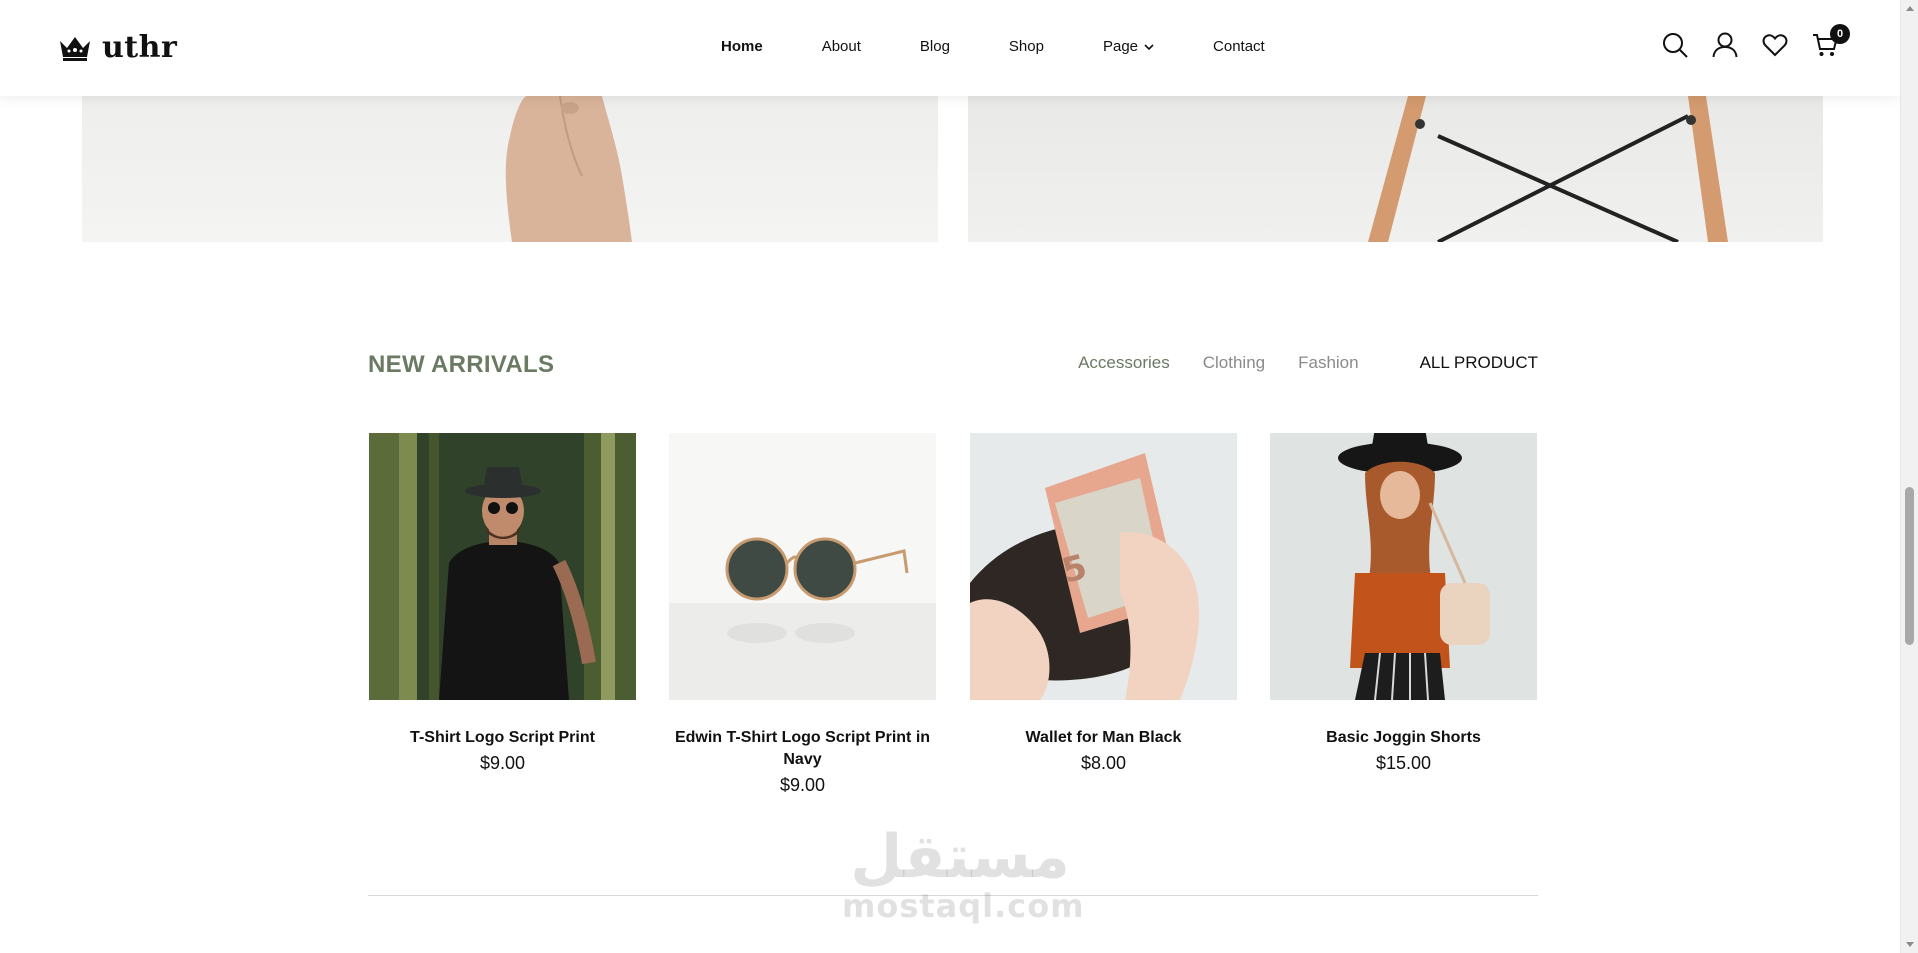 The width and height of the screenshot is (1918, 953). I want to click on cart-button: 0, so click(1831, 41).